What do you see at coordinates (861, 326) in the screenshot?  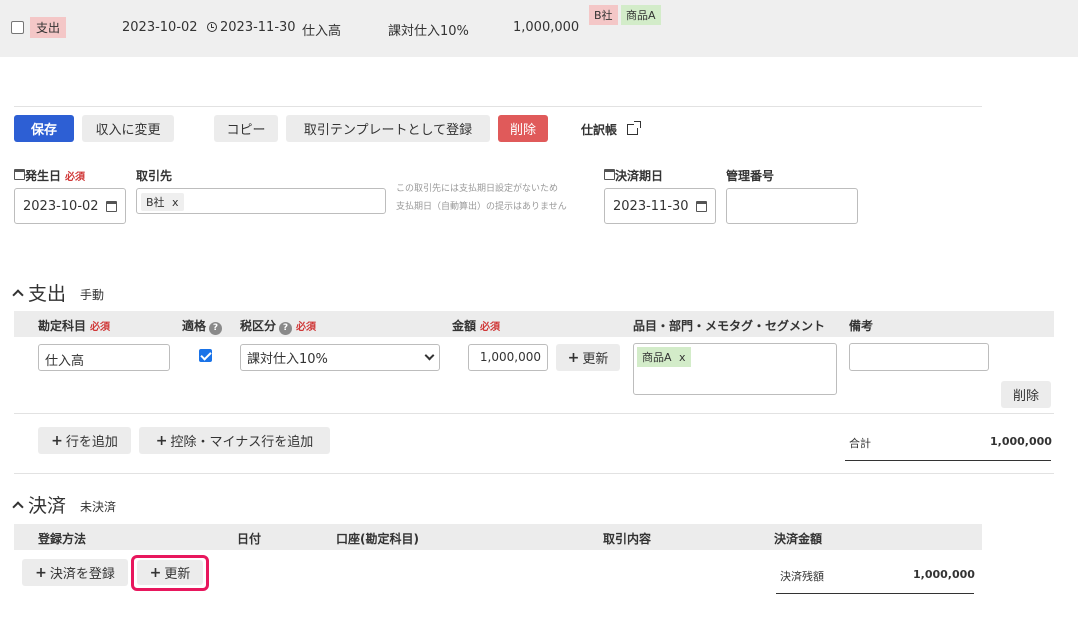 I see `th-remarks: 備考` at bounding box center [861, 326].